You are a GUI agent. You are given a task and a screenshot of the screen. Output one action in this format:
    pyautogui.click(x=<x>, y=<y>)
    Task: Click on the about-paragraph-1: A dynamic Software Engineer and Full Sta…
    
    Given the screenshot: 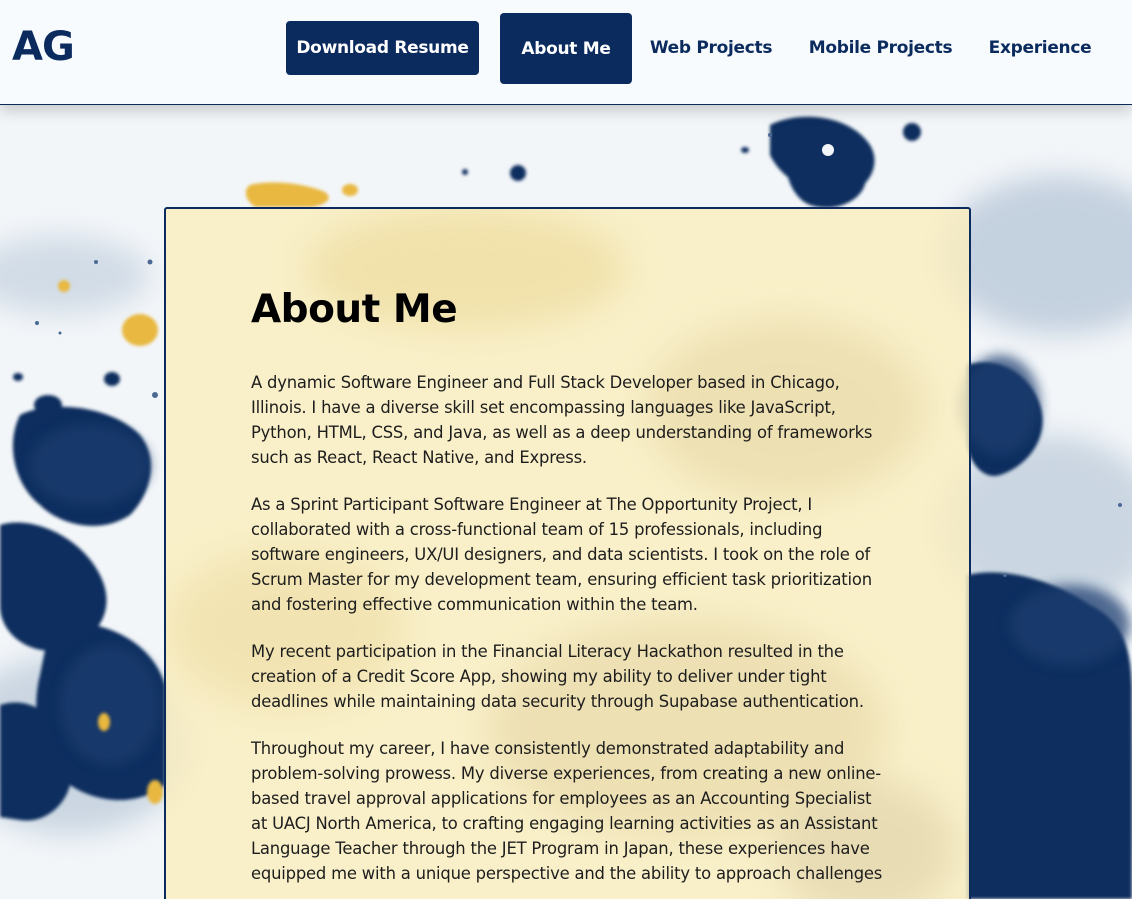 What is the action you would take?
    pyautogui.click(x=562, y=420)
    